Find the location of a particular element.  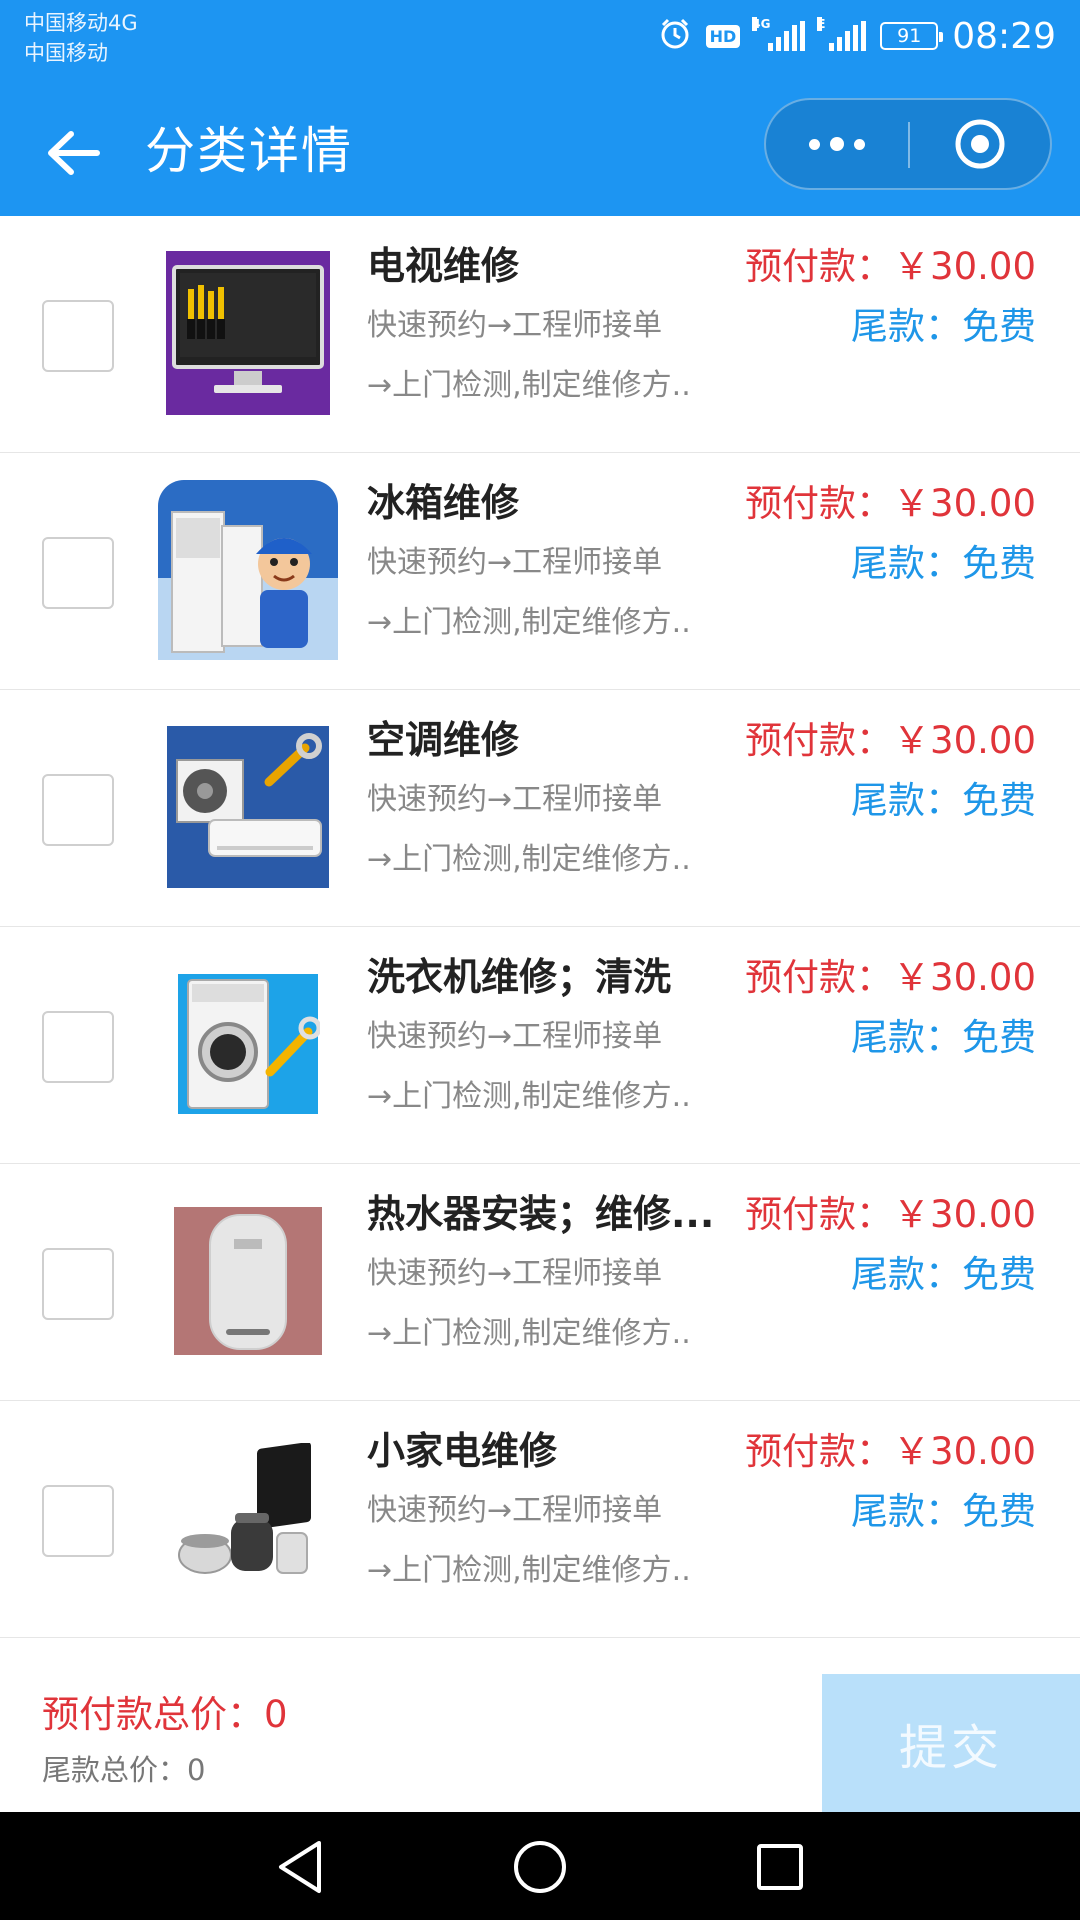

page-title: 分类详情 is located at coordinates (249, 151).